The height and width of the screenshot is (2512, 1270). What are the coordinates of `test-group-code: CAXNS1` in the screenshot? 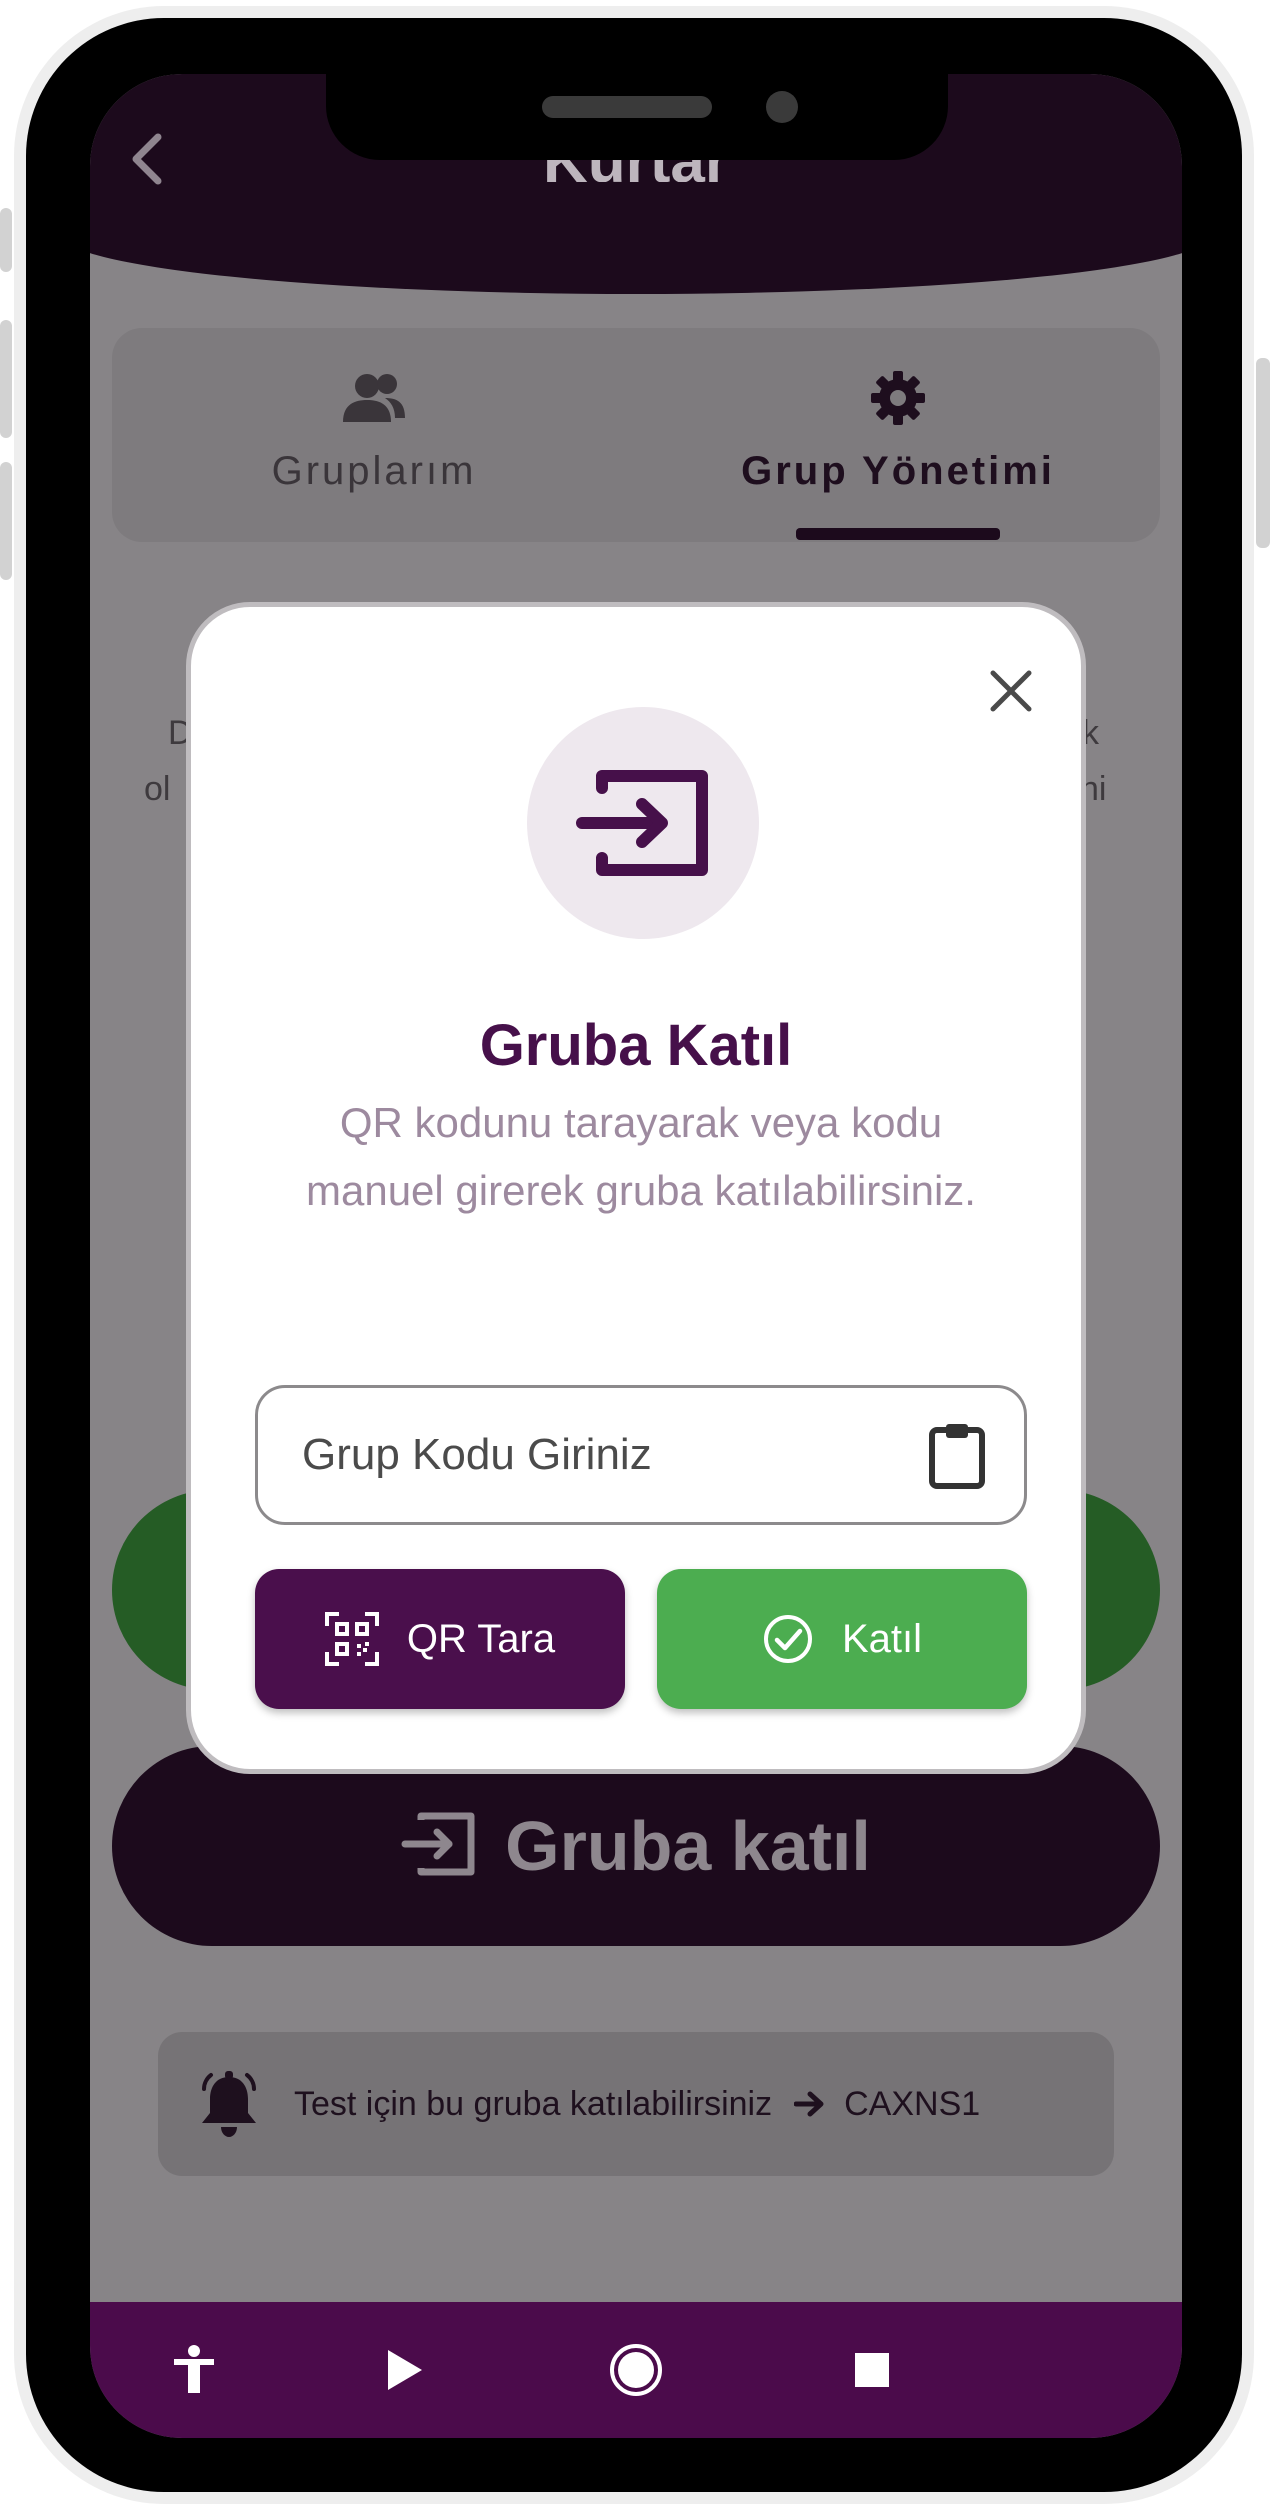 It's located at (912, 2104).